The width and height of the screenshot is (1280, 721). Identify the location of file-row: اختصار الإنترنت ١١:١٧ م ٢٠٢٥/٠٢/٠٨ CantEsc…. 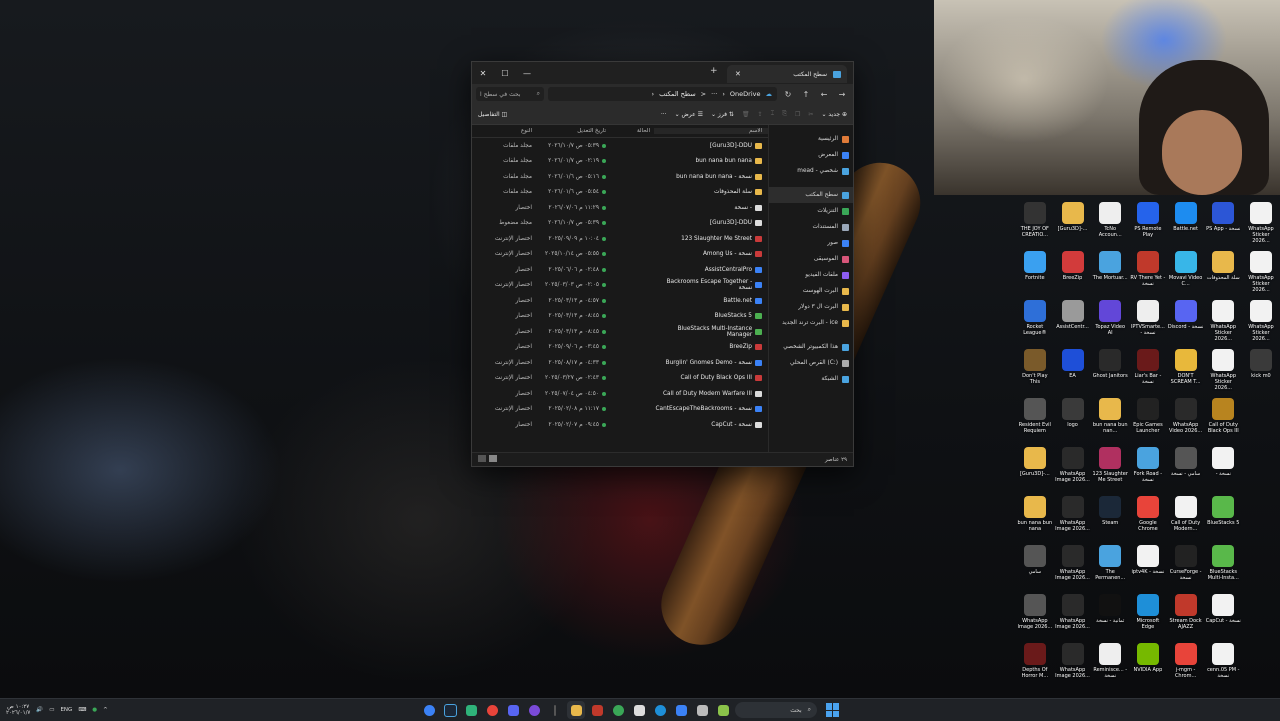
(620, 410).